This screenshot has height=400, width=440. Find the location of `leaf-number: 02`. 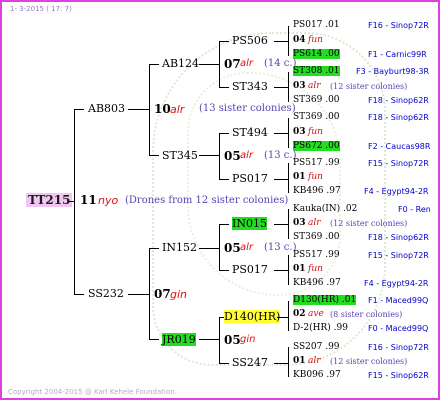

leaf-number: 02 is located at coordinates (299, 314).